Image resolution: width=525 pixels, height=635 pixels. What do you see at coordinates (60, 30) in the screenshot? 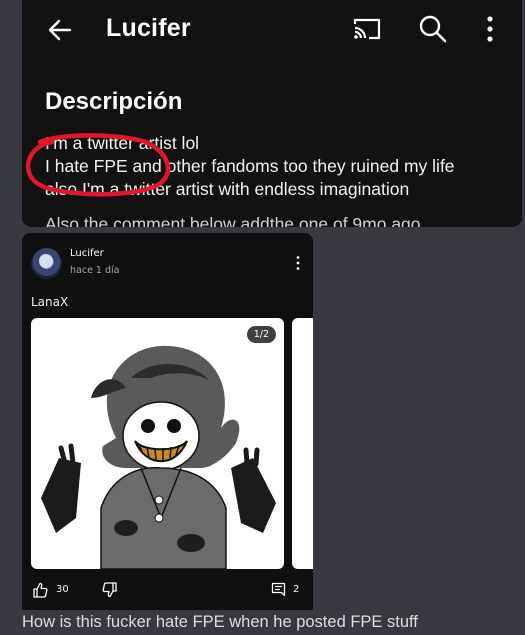
I see `back-arrow-icon` at bounding box center [60, 30].